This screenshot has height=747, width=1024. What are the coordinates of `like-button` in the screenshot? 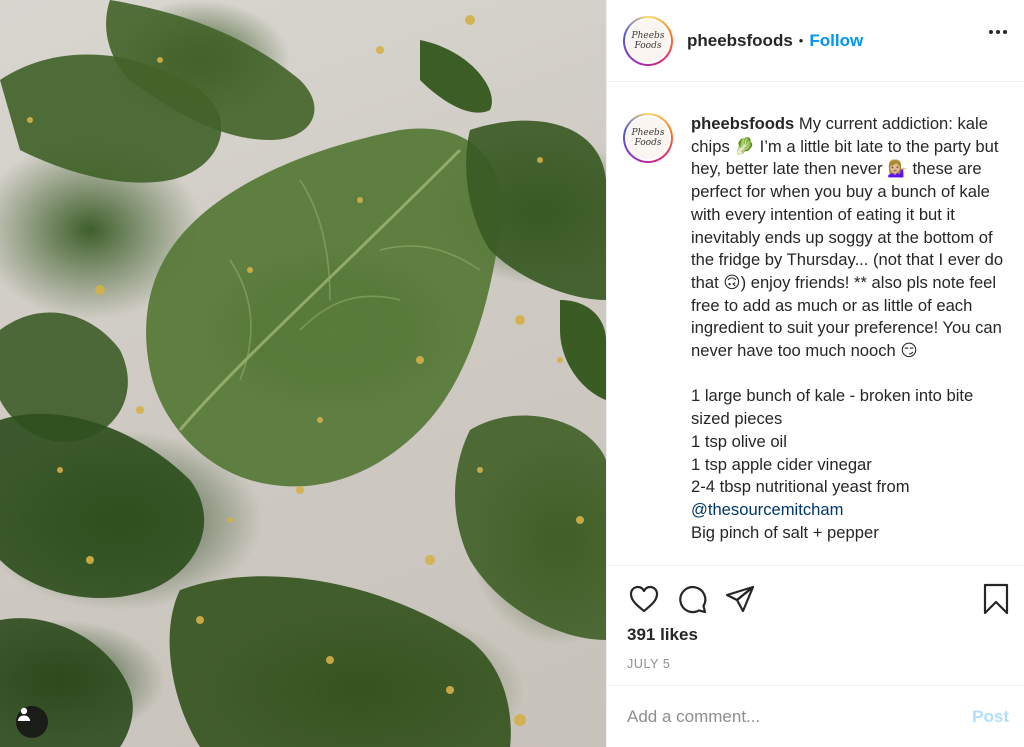 It's located at (644, 599).